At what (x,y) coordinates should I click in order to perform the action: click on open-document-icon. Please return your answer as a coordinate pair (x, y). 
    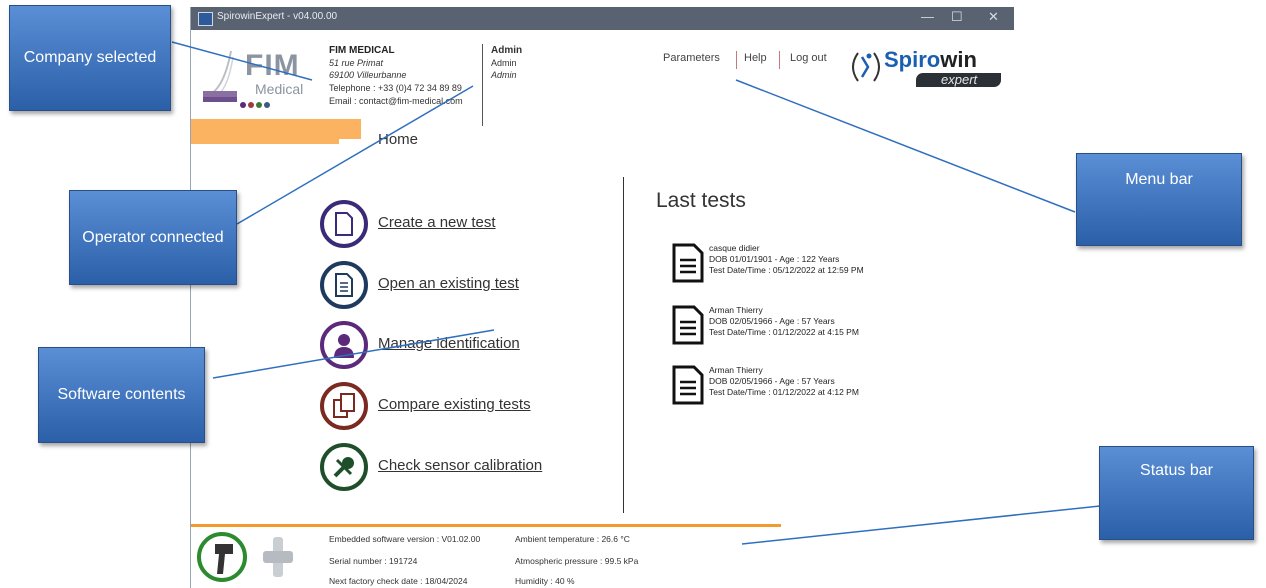
    Looking at the image, I should click on (344, 285).